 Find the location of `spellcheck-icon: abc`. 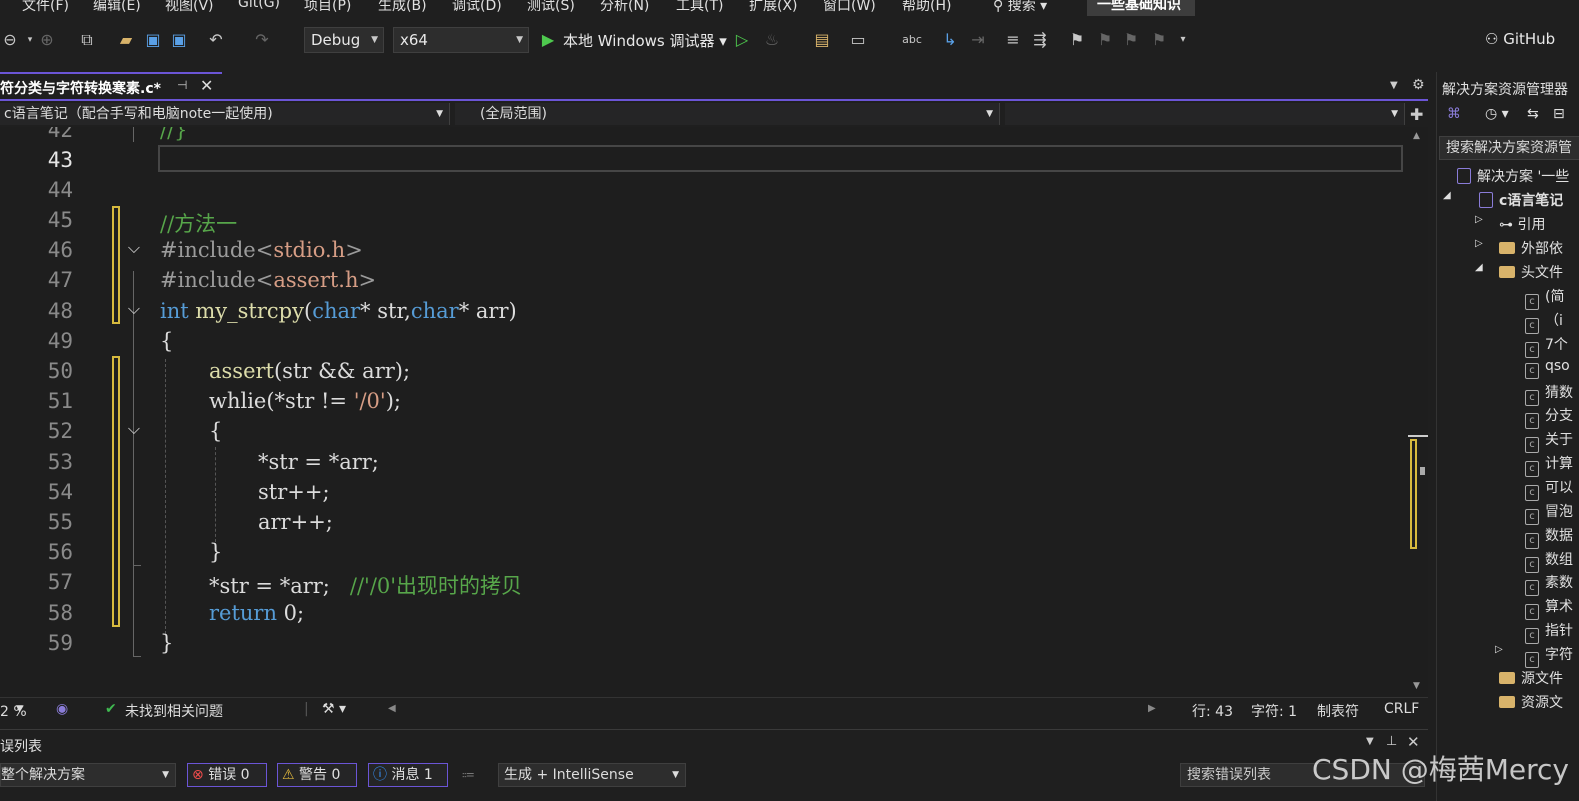

spellcheck-icon: abc is located at coordinates (912, 40).